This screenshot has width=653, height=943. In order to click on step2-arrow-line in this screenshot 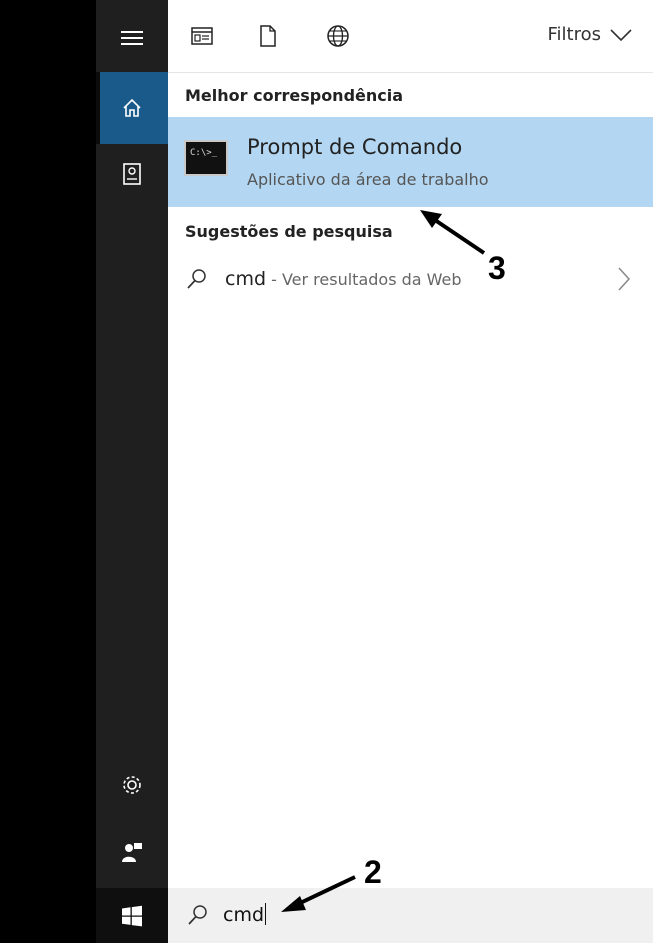, I will do `click(325, 891)`.